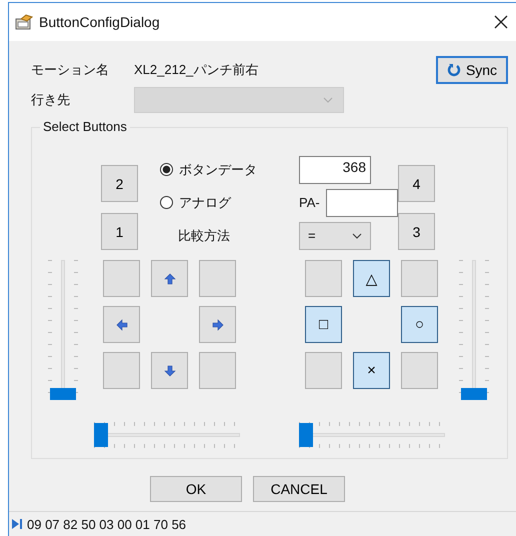 The image size is (516, 536). Describe the element at coordinates (24, 22) in the screenshot. I see `app-icon` at that location.